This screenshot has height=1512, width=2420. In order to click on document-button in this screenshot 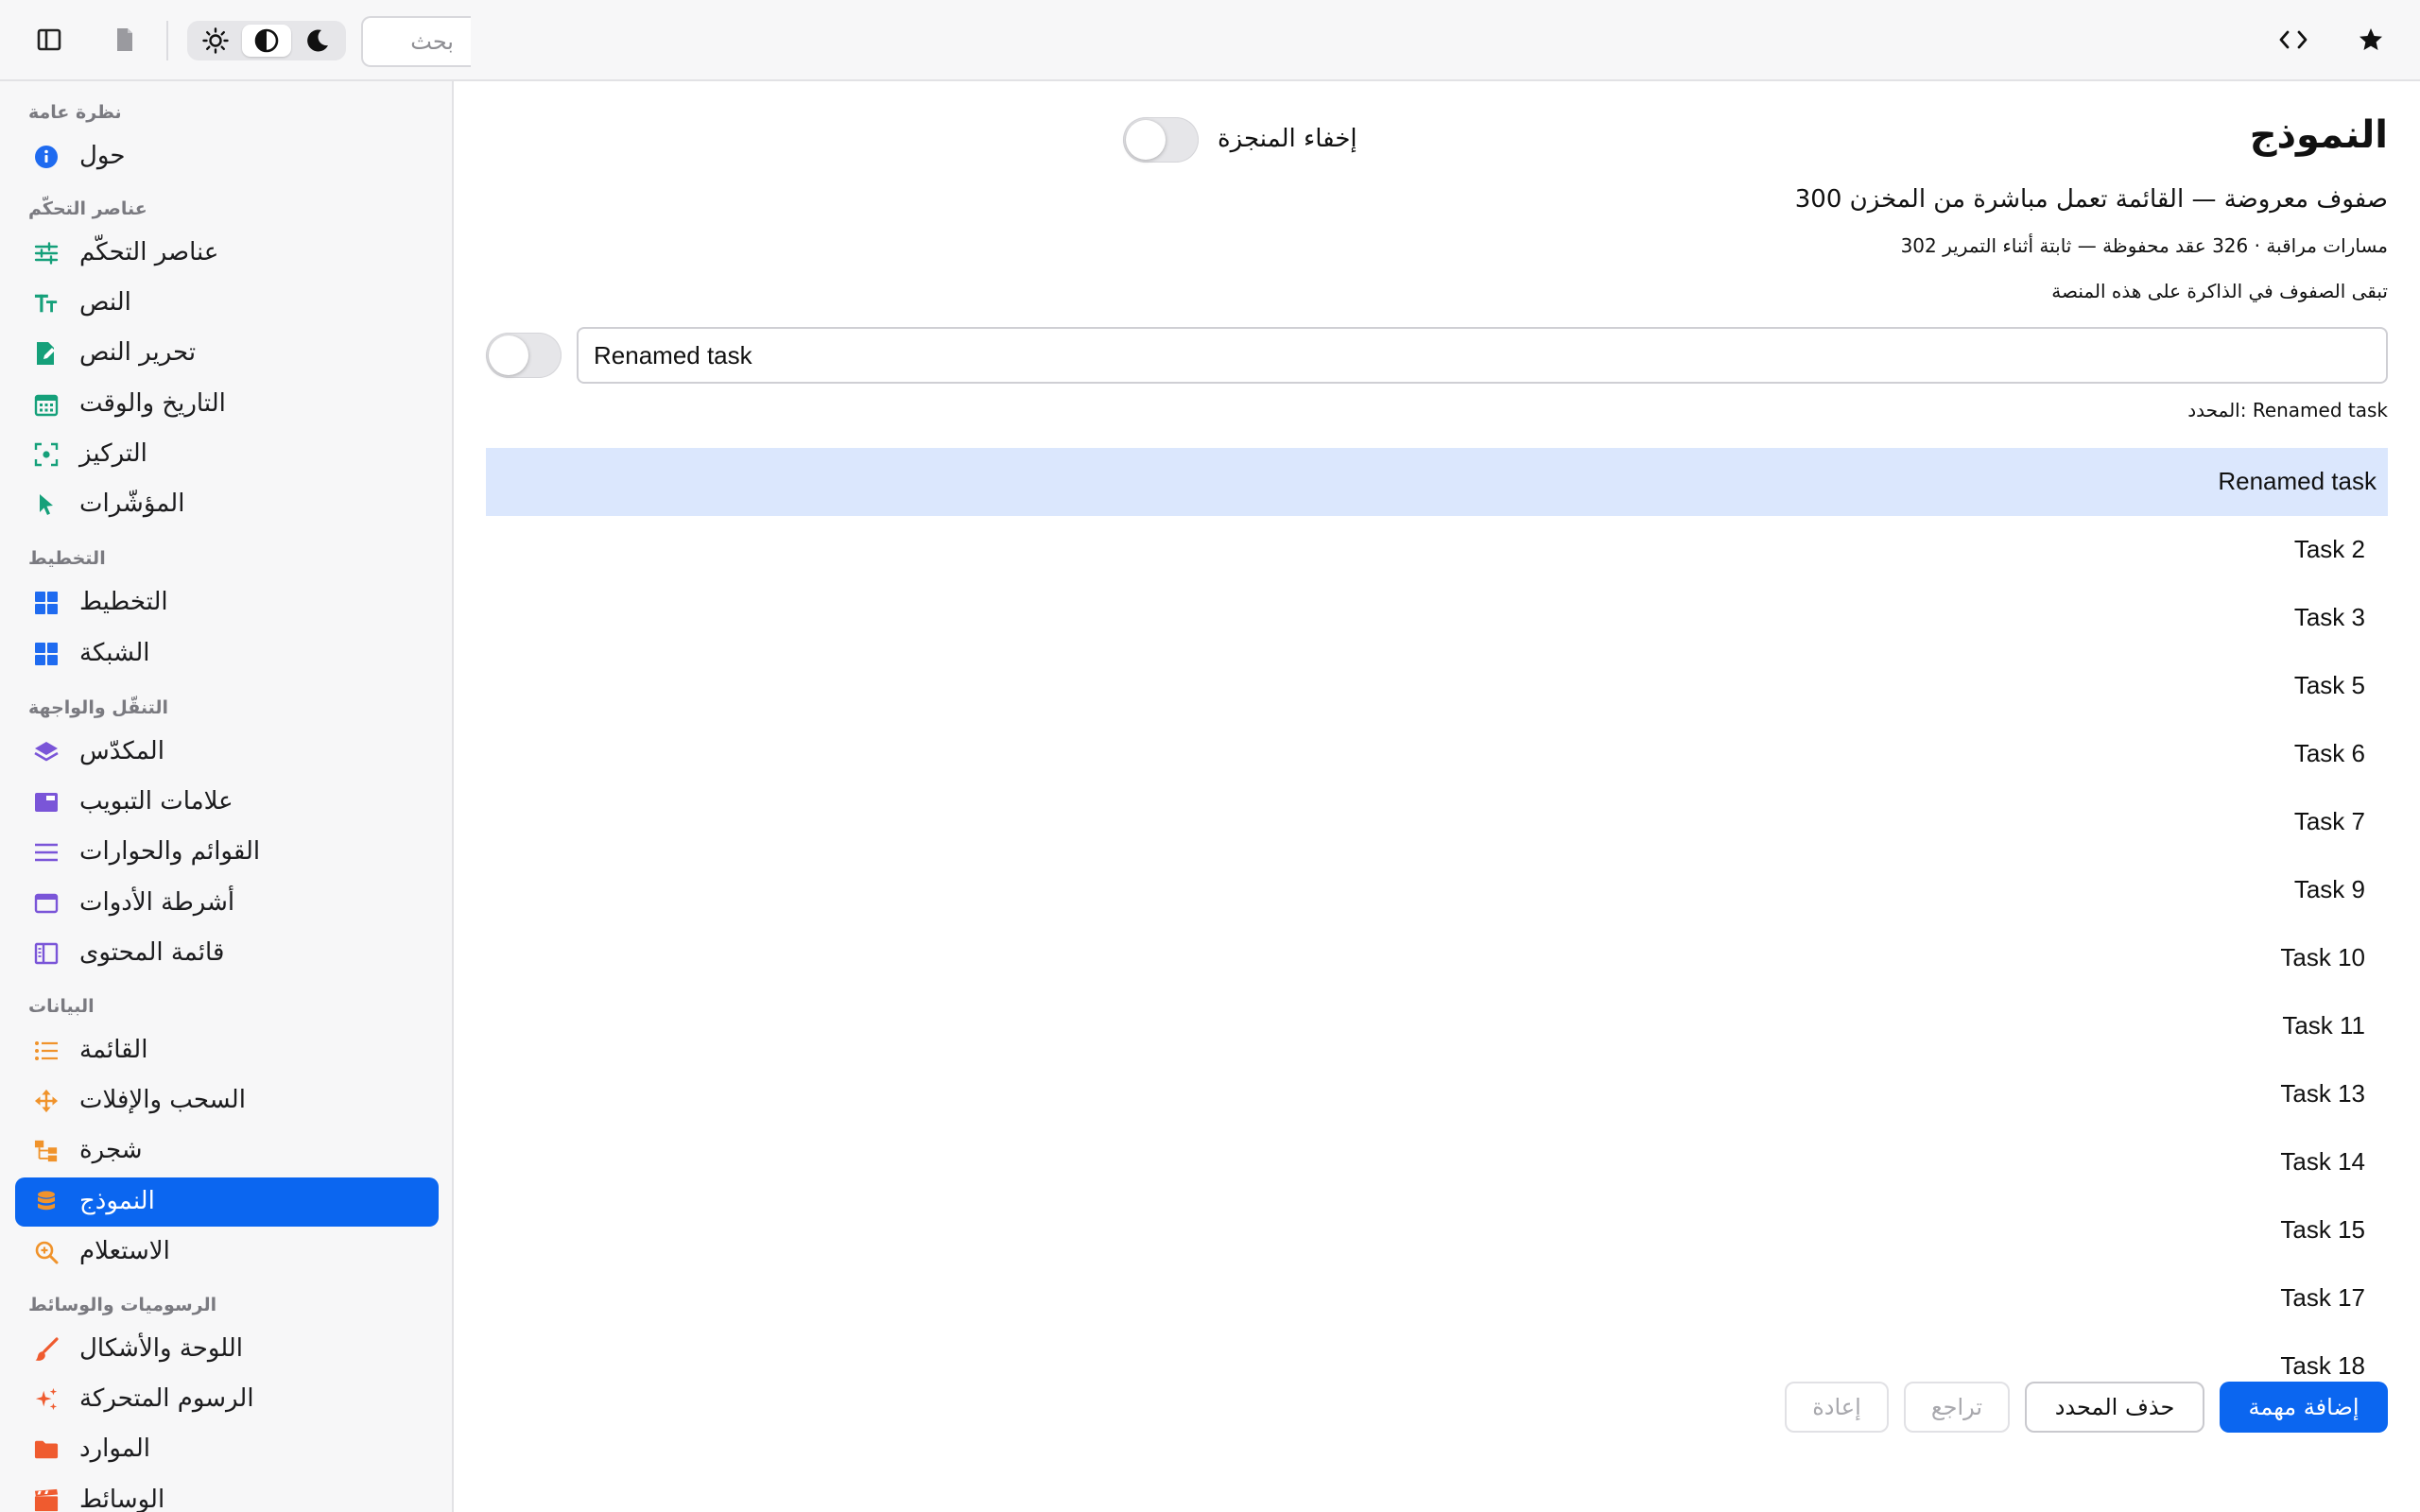, I will do `click(125, 40)`.